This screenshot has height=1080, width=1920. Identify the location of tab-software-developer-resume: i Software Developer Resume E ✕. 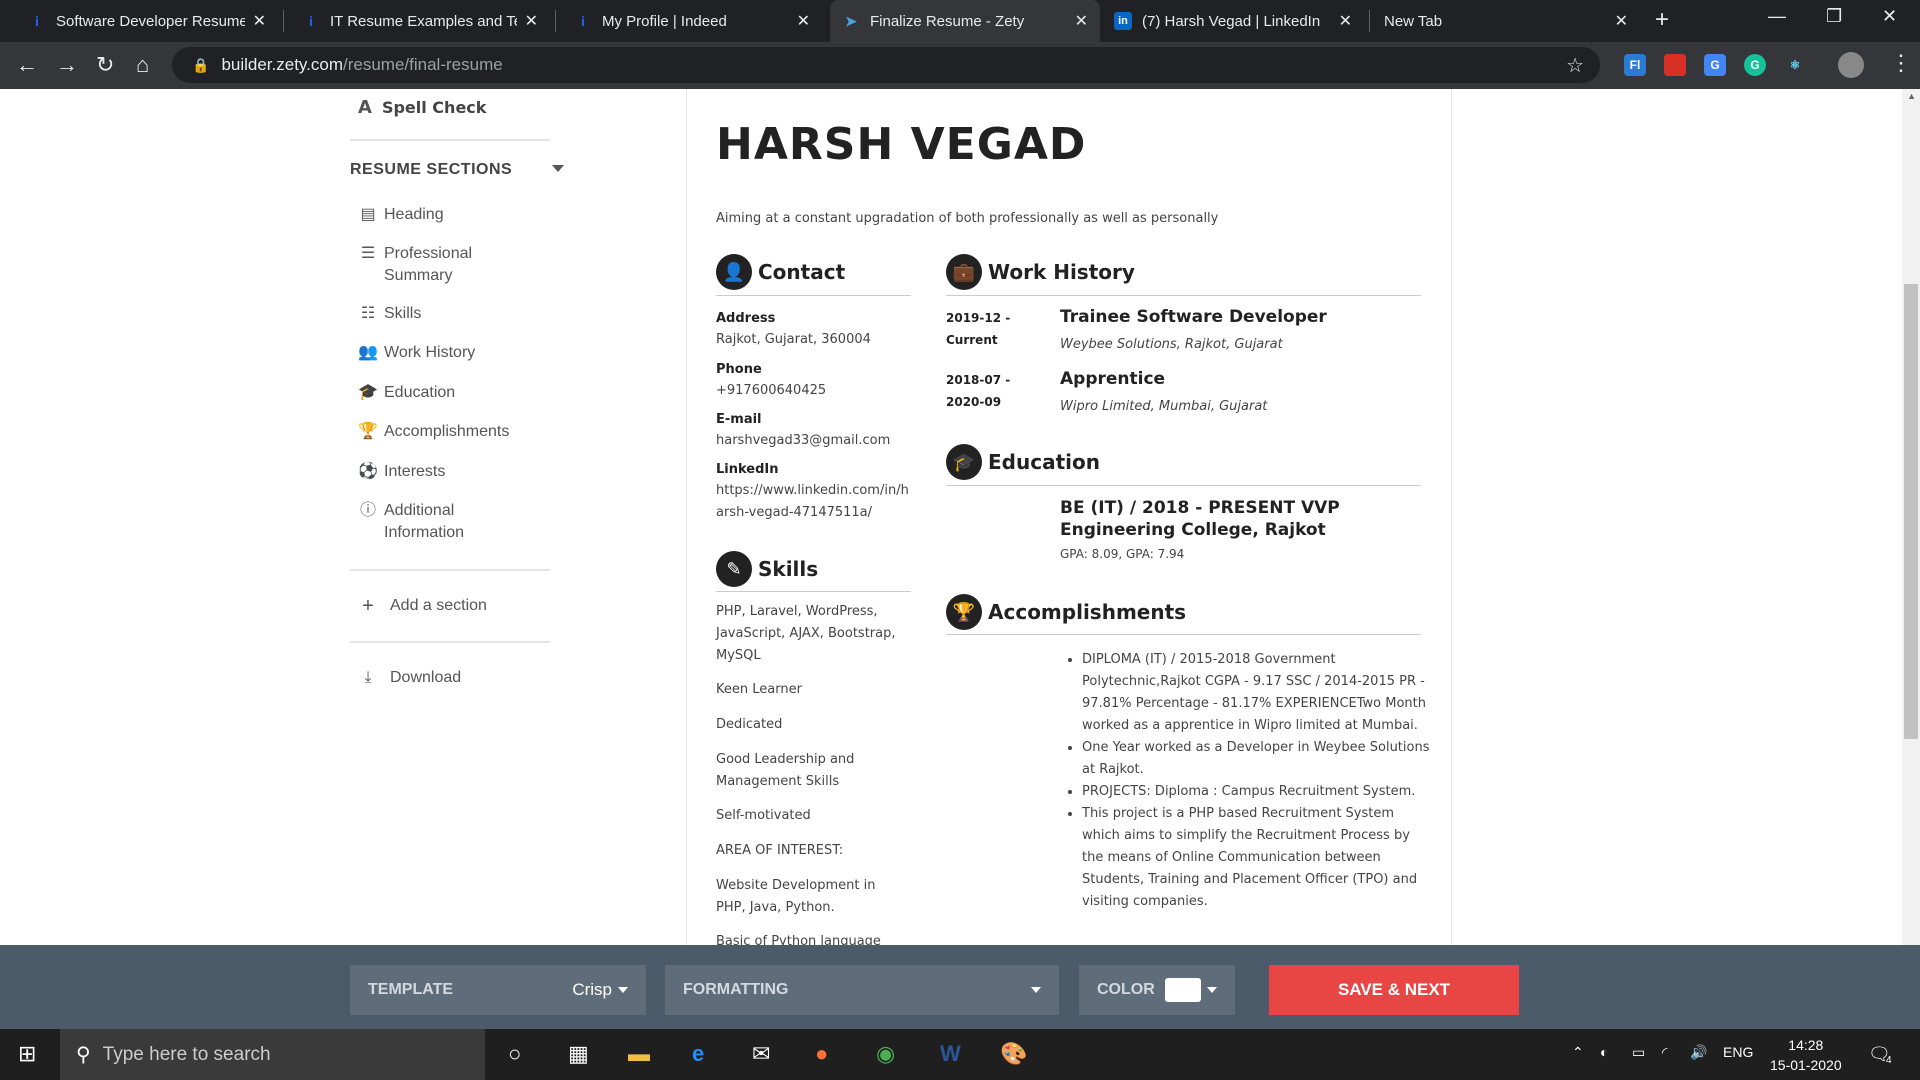
(147, 21).